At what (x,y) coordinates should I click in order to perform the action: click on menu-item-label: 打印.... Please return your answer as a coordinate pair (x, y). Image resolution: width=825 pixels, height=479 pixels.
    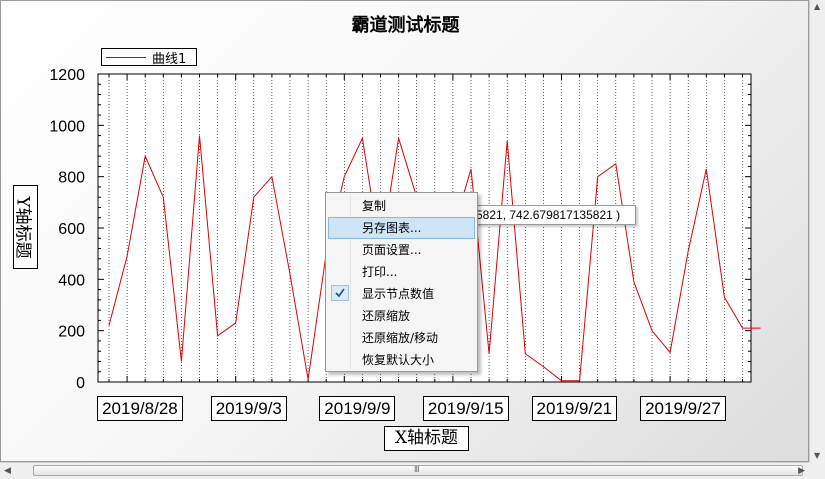
    Looking at the image, I should click on (380, 272).